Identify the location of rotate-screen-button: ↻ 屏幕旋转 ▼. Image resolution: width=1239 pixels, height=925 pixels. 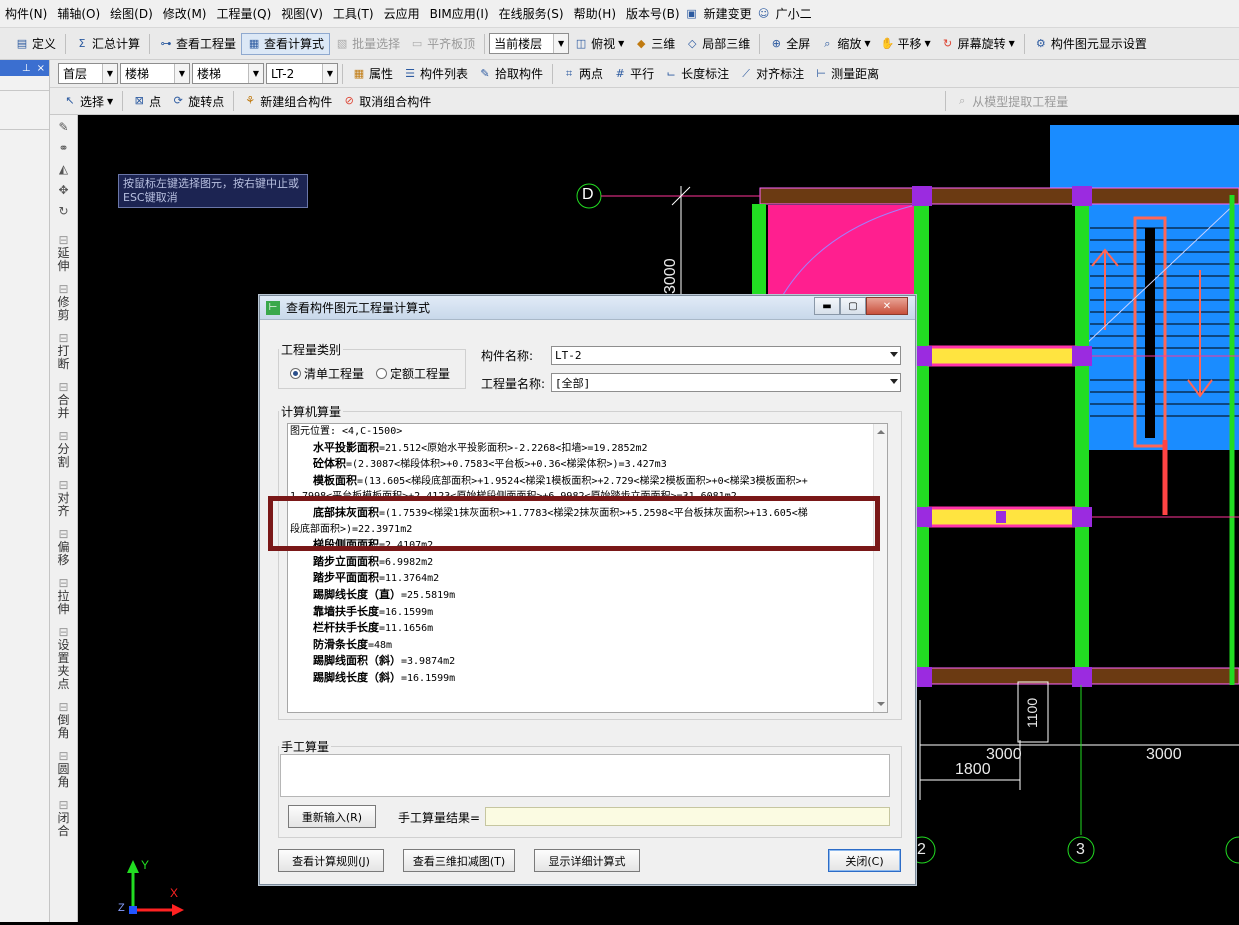
(978, 44).